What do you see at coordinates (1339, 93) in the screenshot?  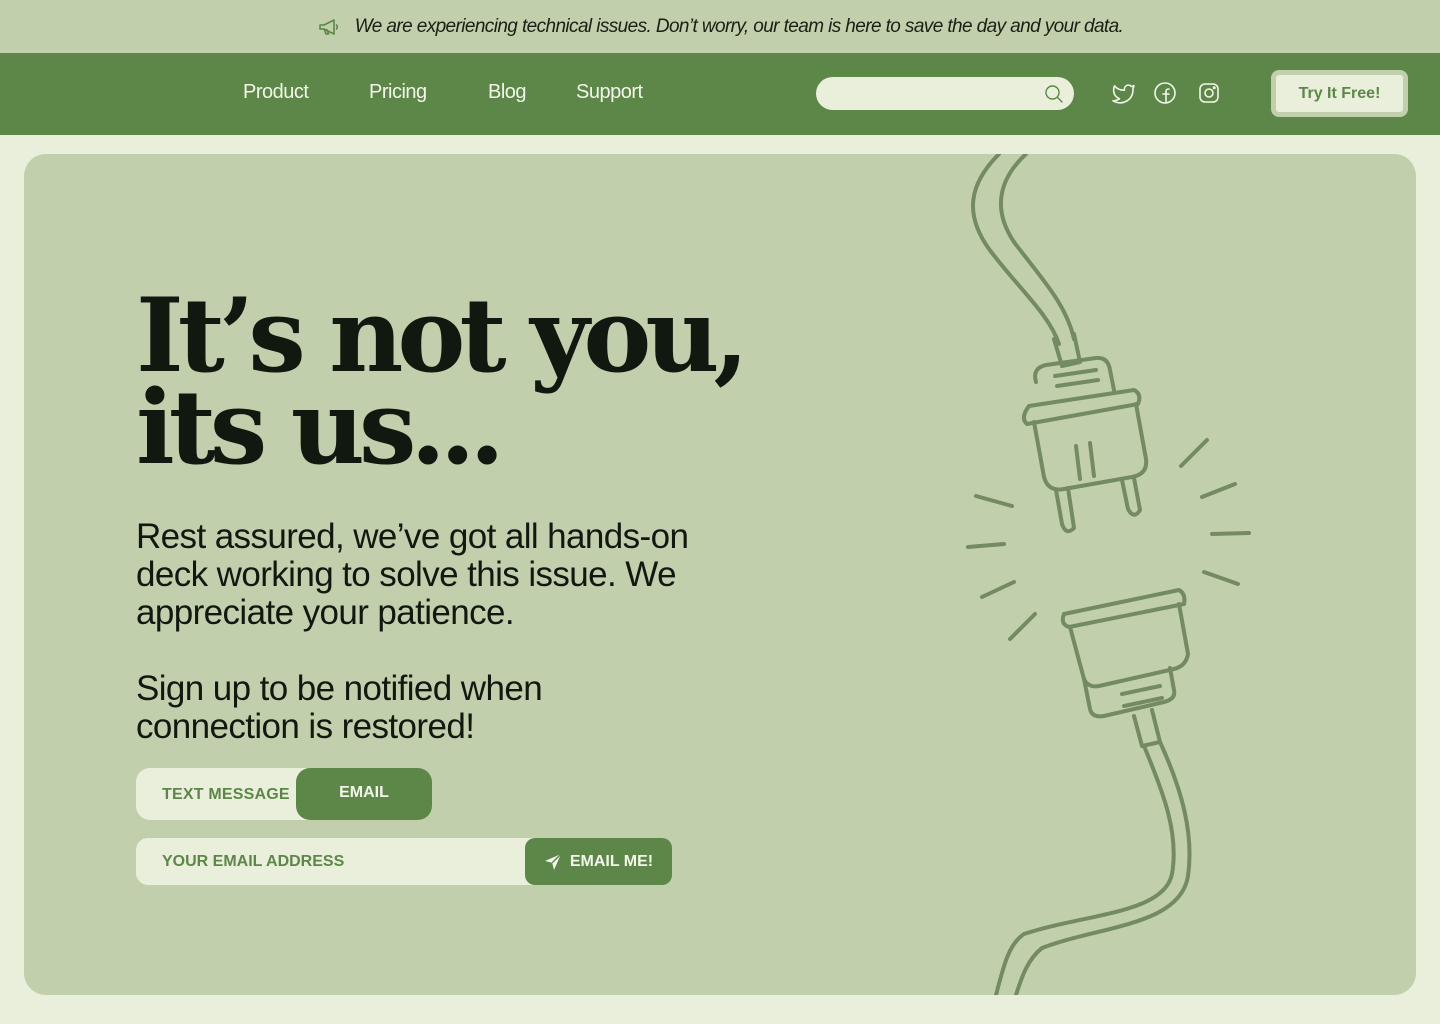 I see `try-it-free-button: Try It Free!` at bounding box center [1339, 93].